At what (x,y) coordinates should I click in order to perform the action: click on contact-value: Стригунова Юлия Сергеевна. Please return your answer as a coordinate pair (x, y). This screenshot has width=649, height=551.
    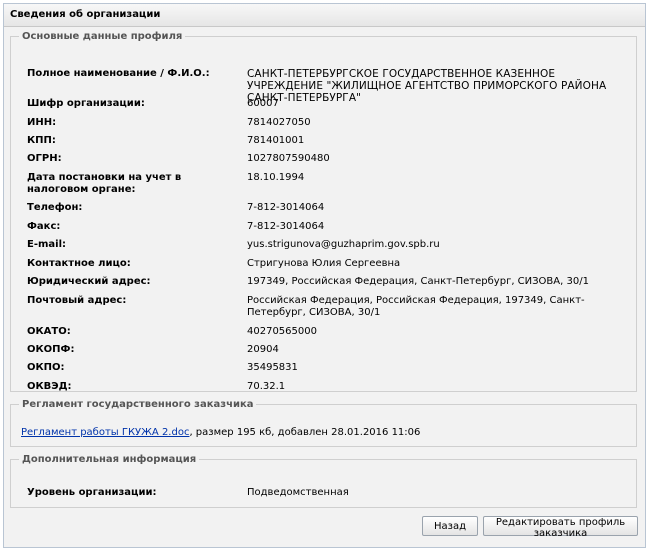
    Looking at the image, I should click on (324, 263).